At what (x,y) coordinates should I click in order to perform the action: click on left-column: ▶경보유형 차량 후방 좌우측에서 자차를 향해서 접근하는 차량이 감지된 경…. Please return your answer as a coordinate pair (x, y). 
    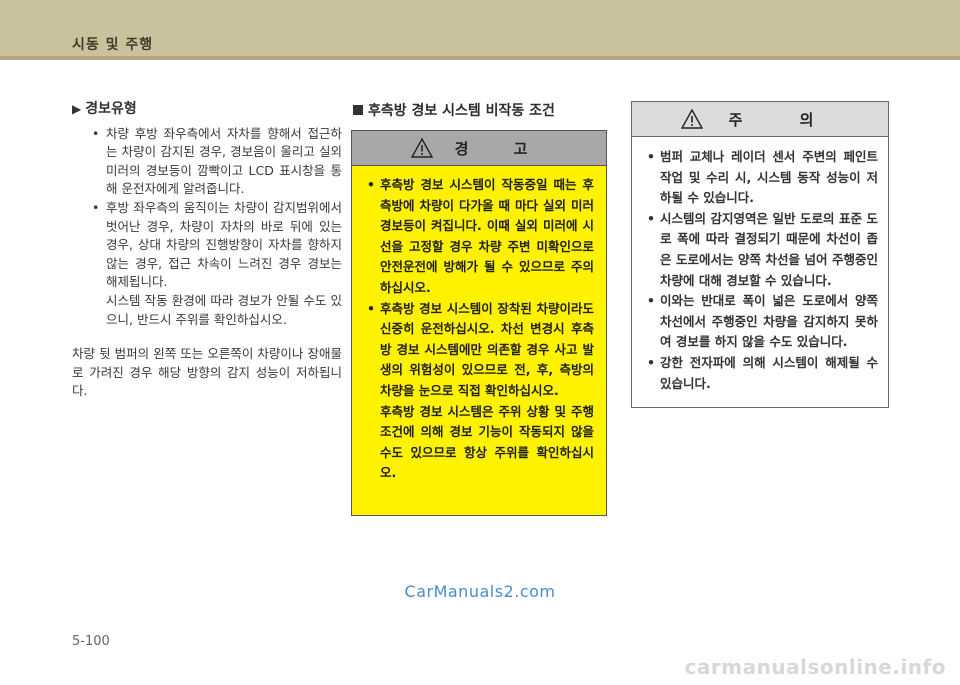
    Looking at the image, I should click on (207, 250).